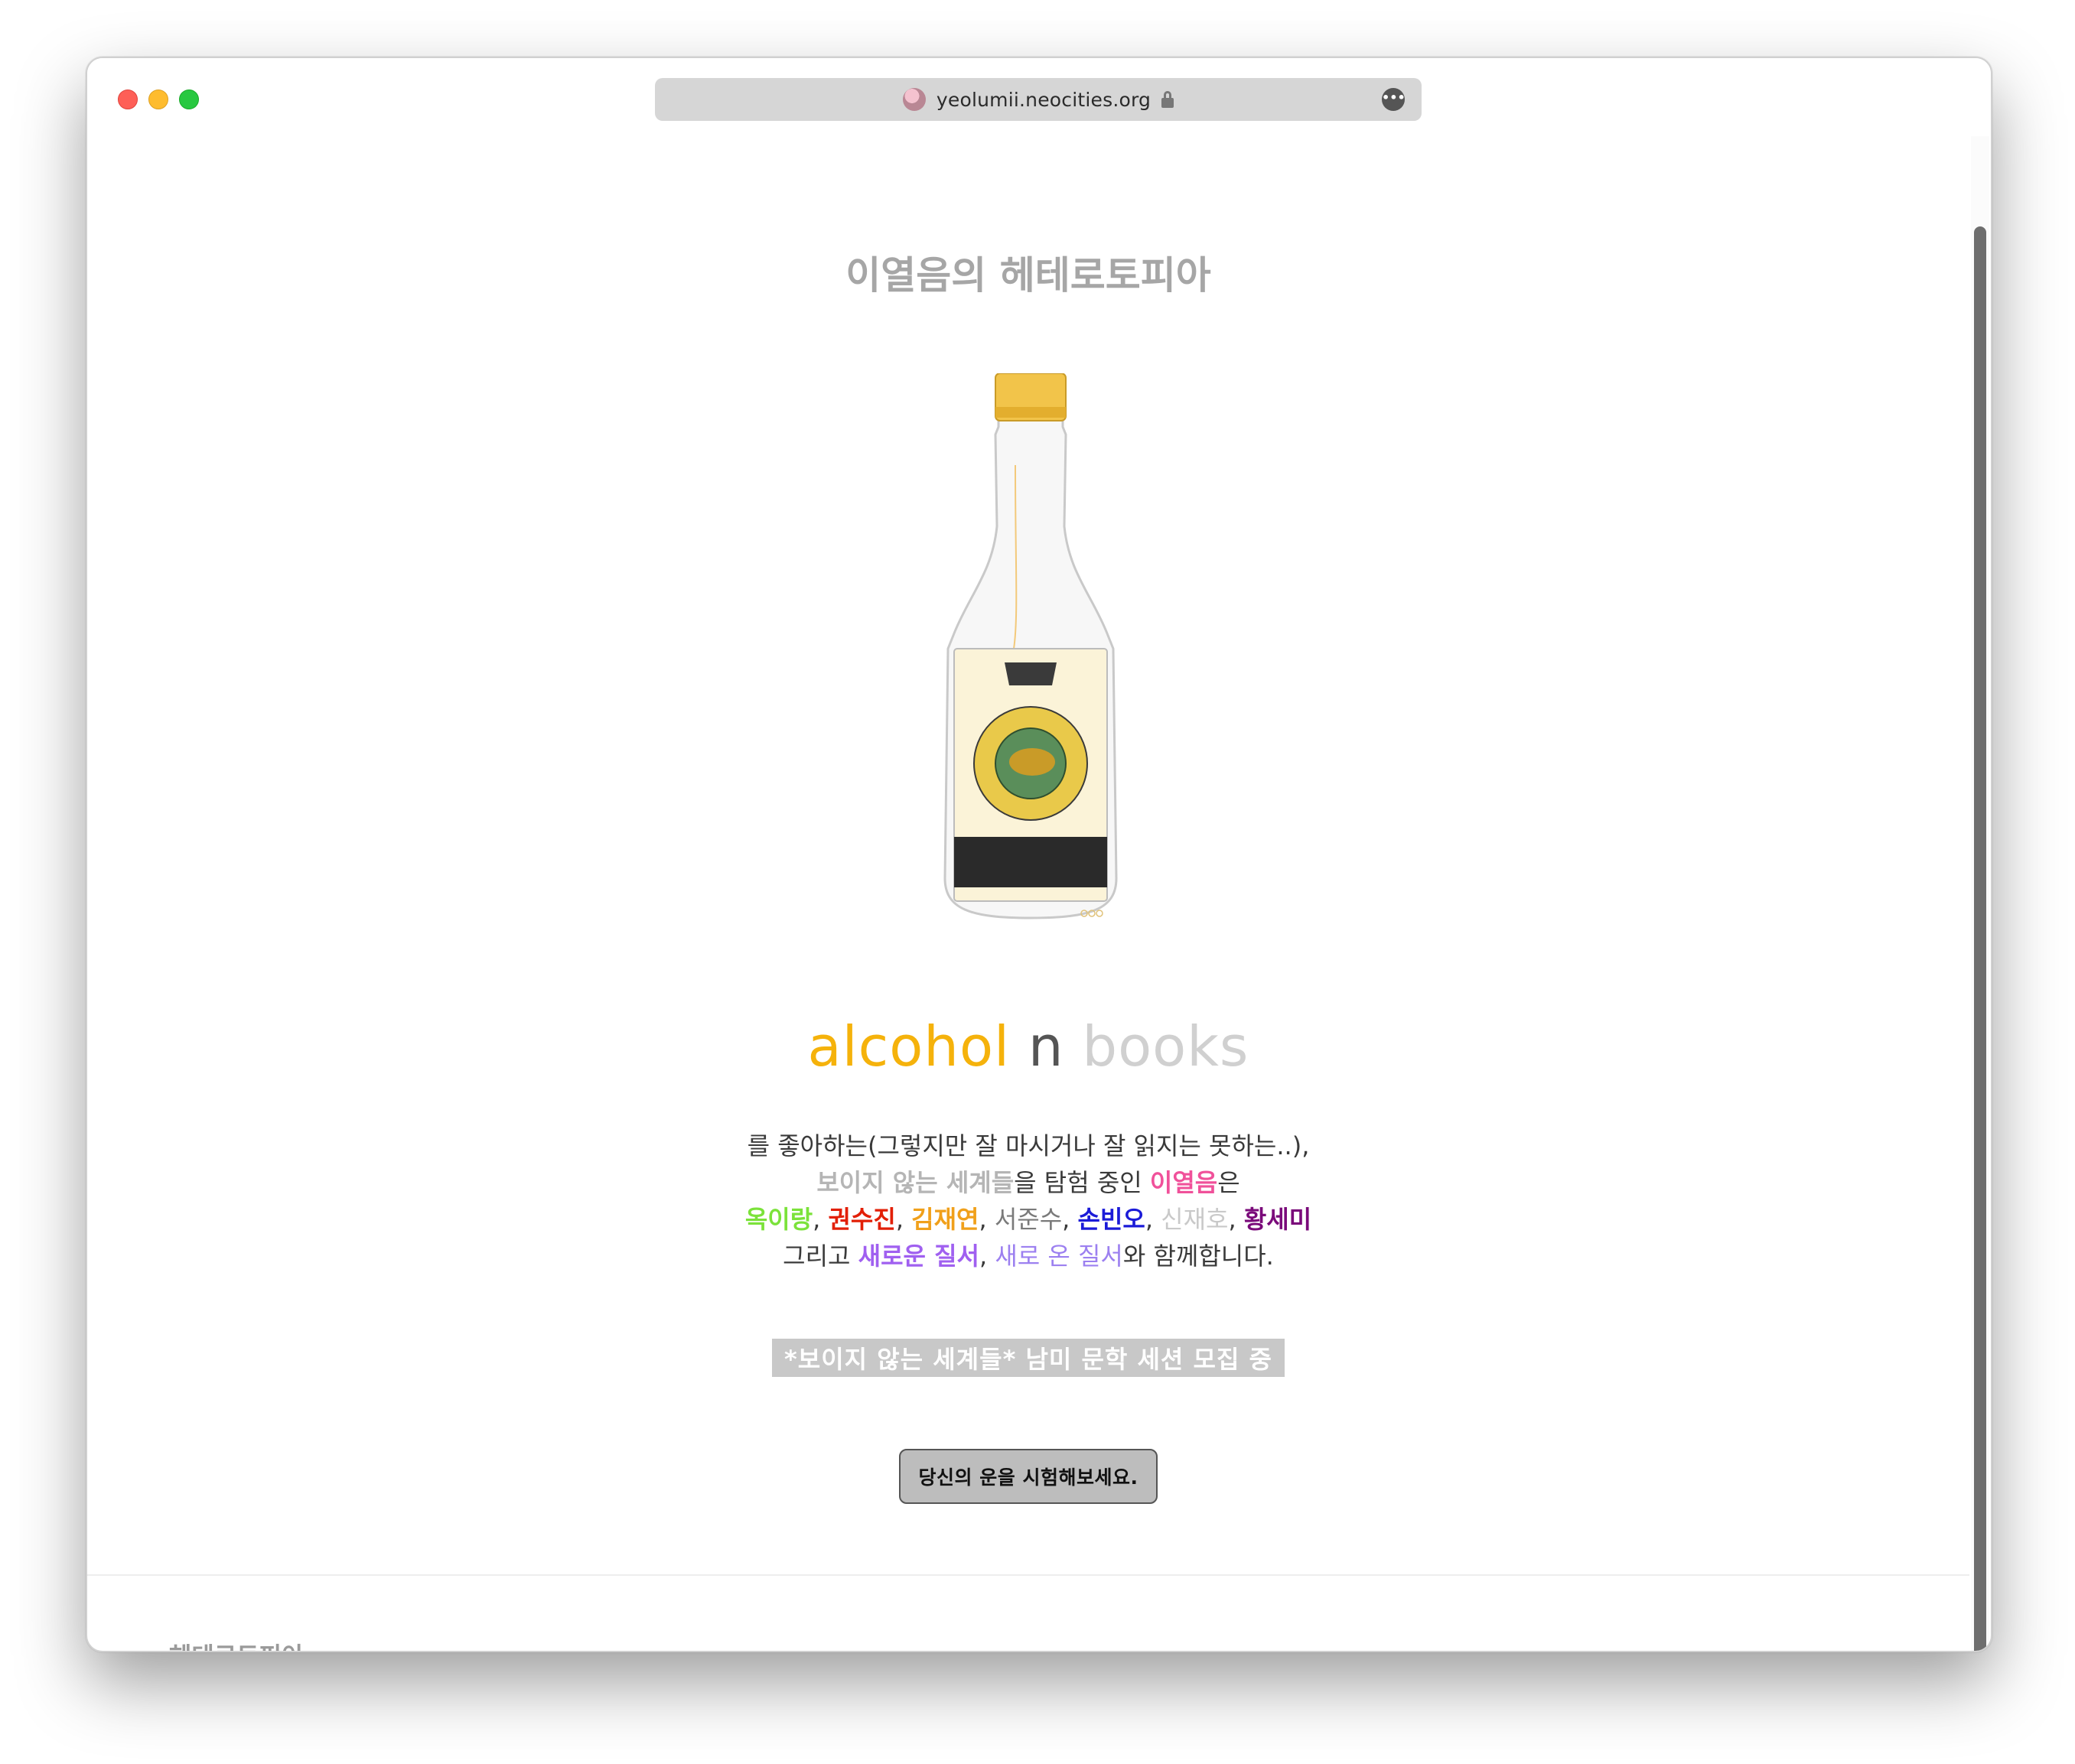 The image size is (2075, 1764). Describe the element at coordinates (1028, 1145) in the screenshot. I see `description-line-1: 를 좋아하는(그렇지만 잘 마시거나 잘 읽지는 못하는..),` at that location.